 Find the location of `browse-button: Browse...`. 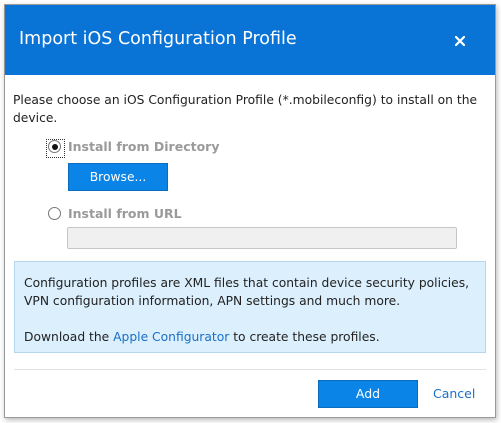

browse-button: Browse... is located at coordinates (118, 177).